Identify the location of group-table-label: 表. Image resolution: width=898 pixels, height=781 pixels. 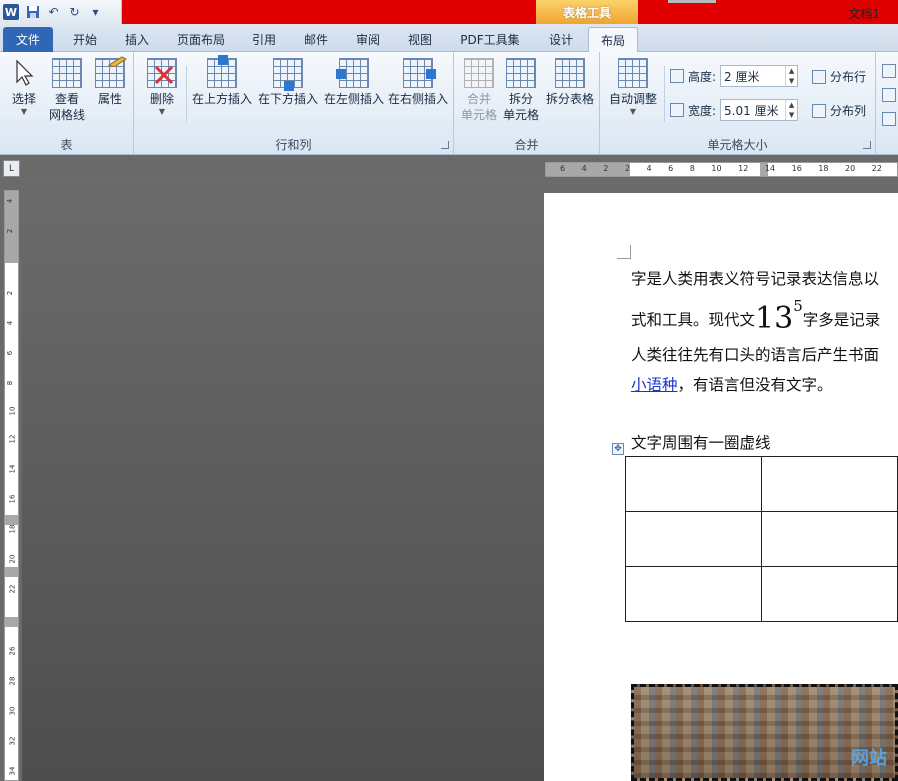
(66, 145).